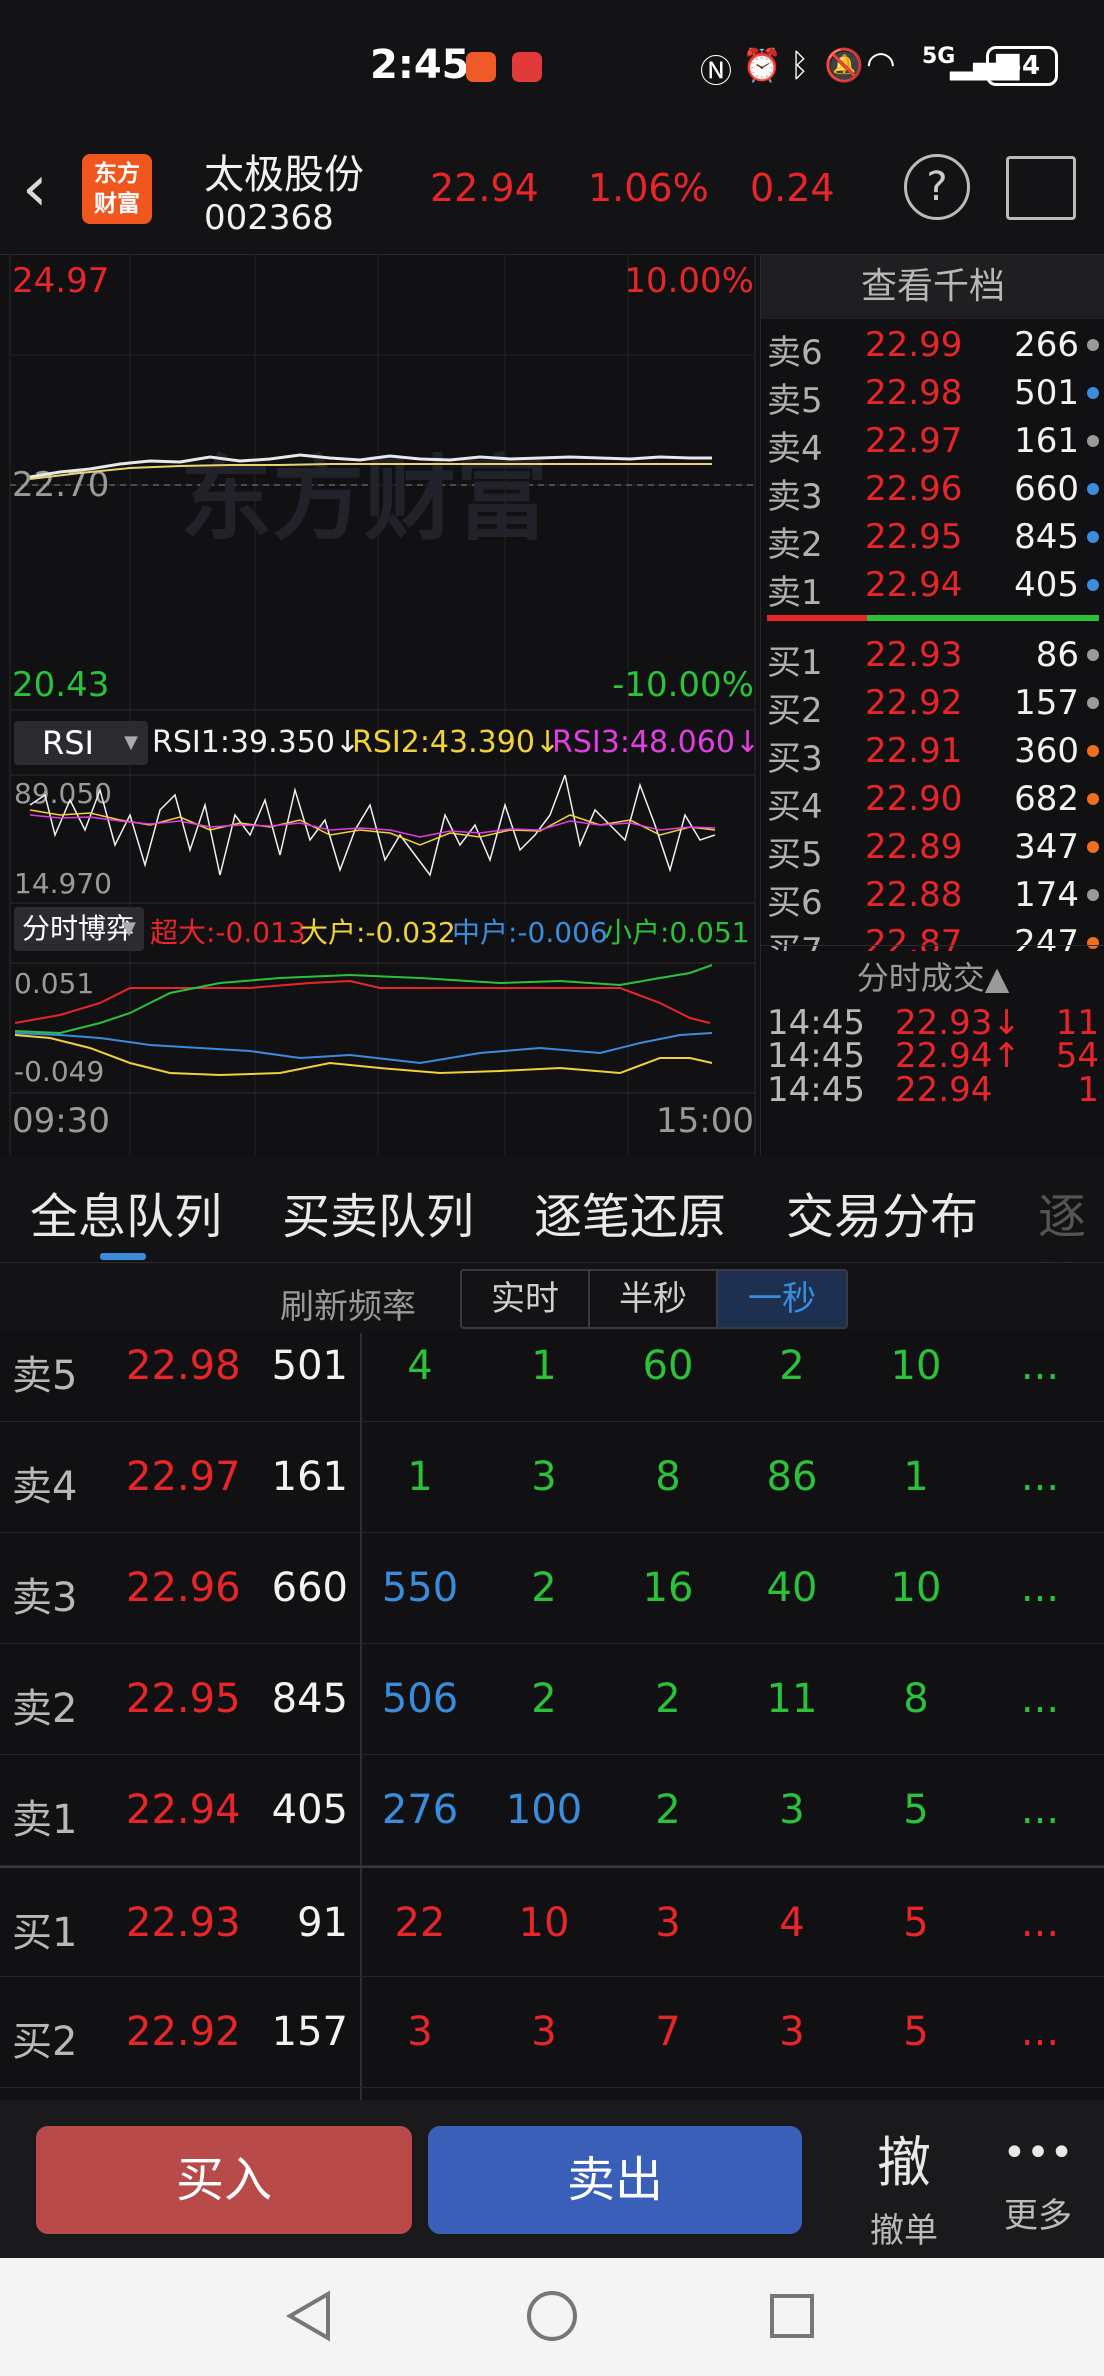 Image resolution: width=1104 pixels, height=2376 pixels. Describe the element at coordinates (916, 1810) in the screenshot. I see `queue-order-size: 5` at that location.